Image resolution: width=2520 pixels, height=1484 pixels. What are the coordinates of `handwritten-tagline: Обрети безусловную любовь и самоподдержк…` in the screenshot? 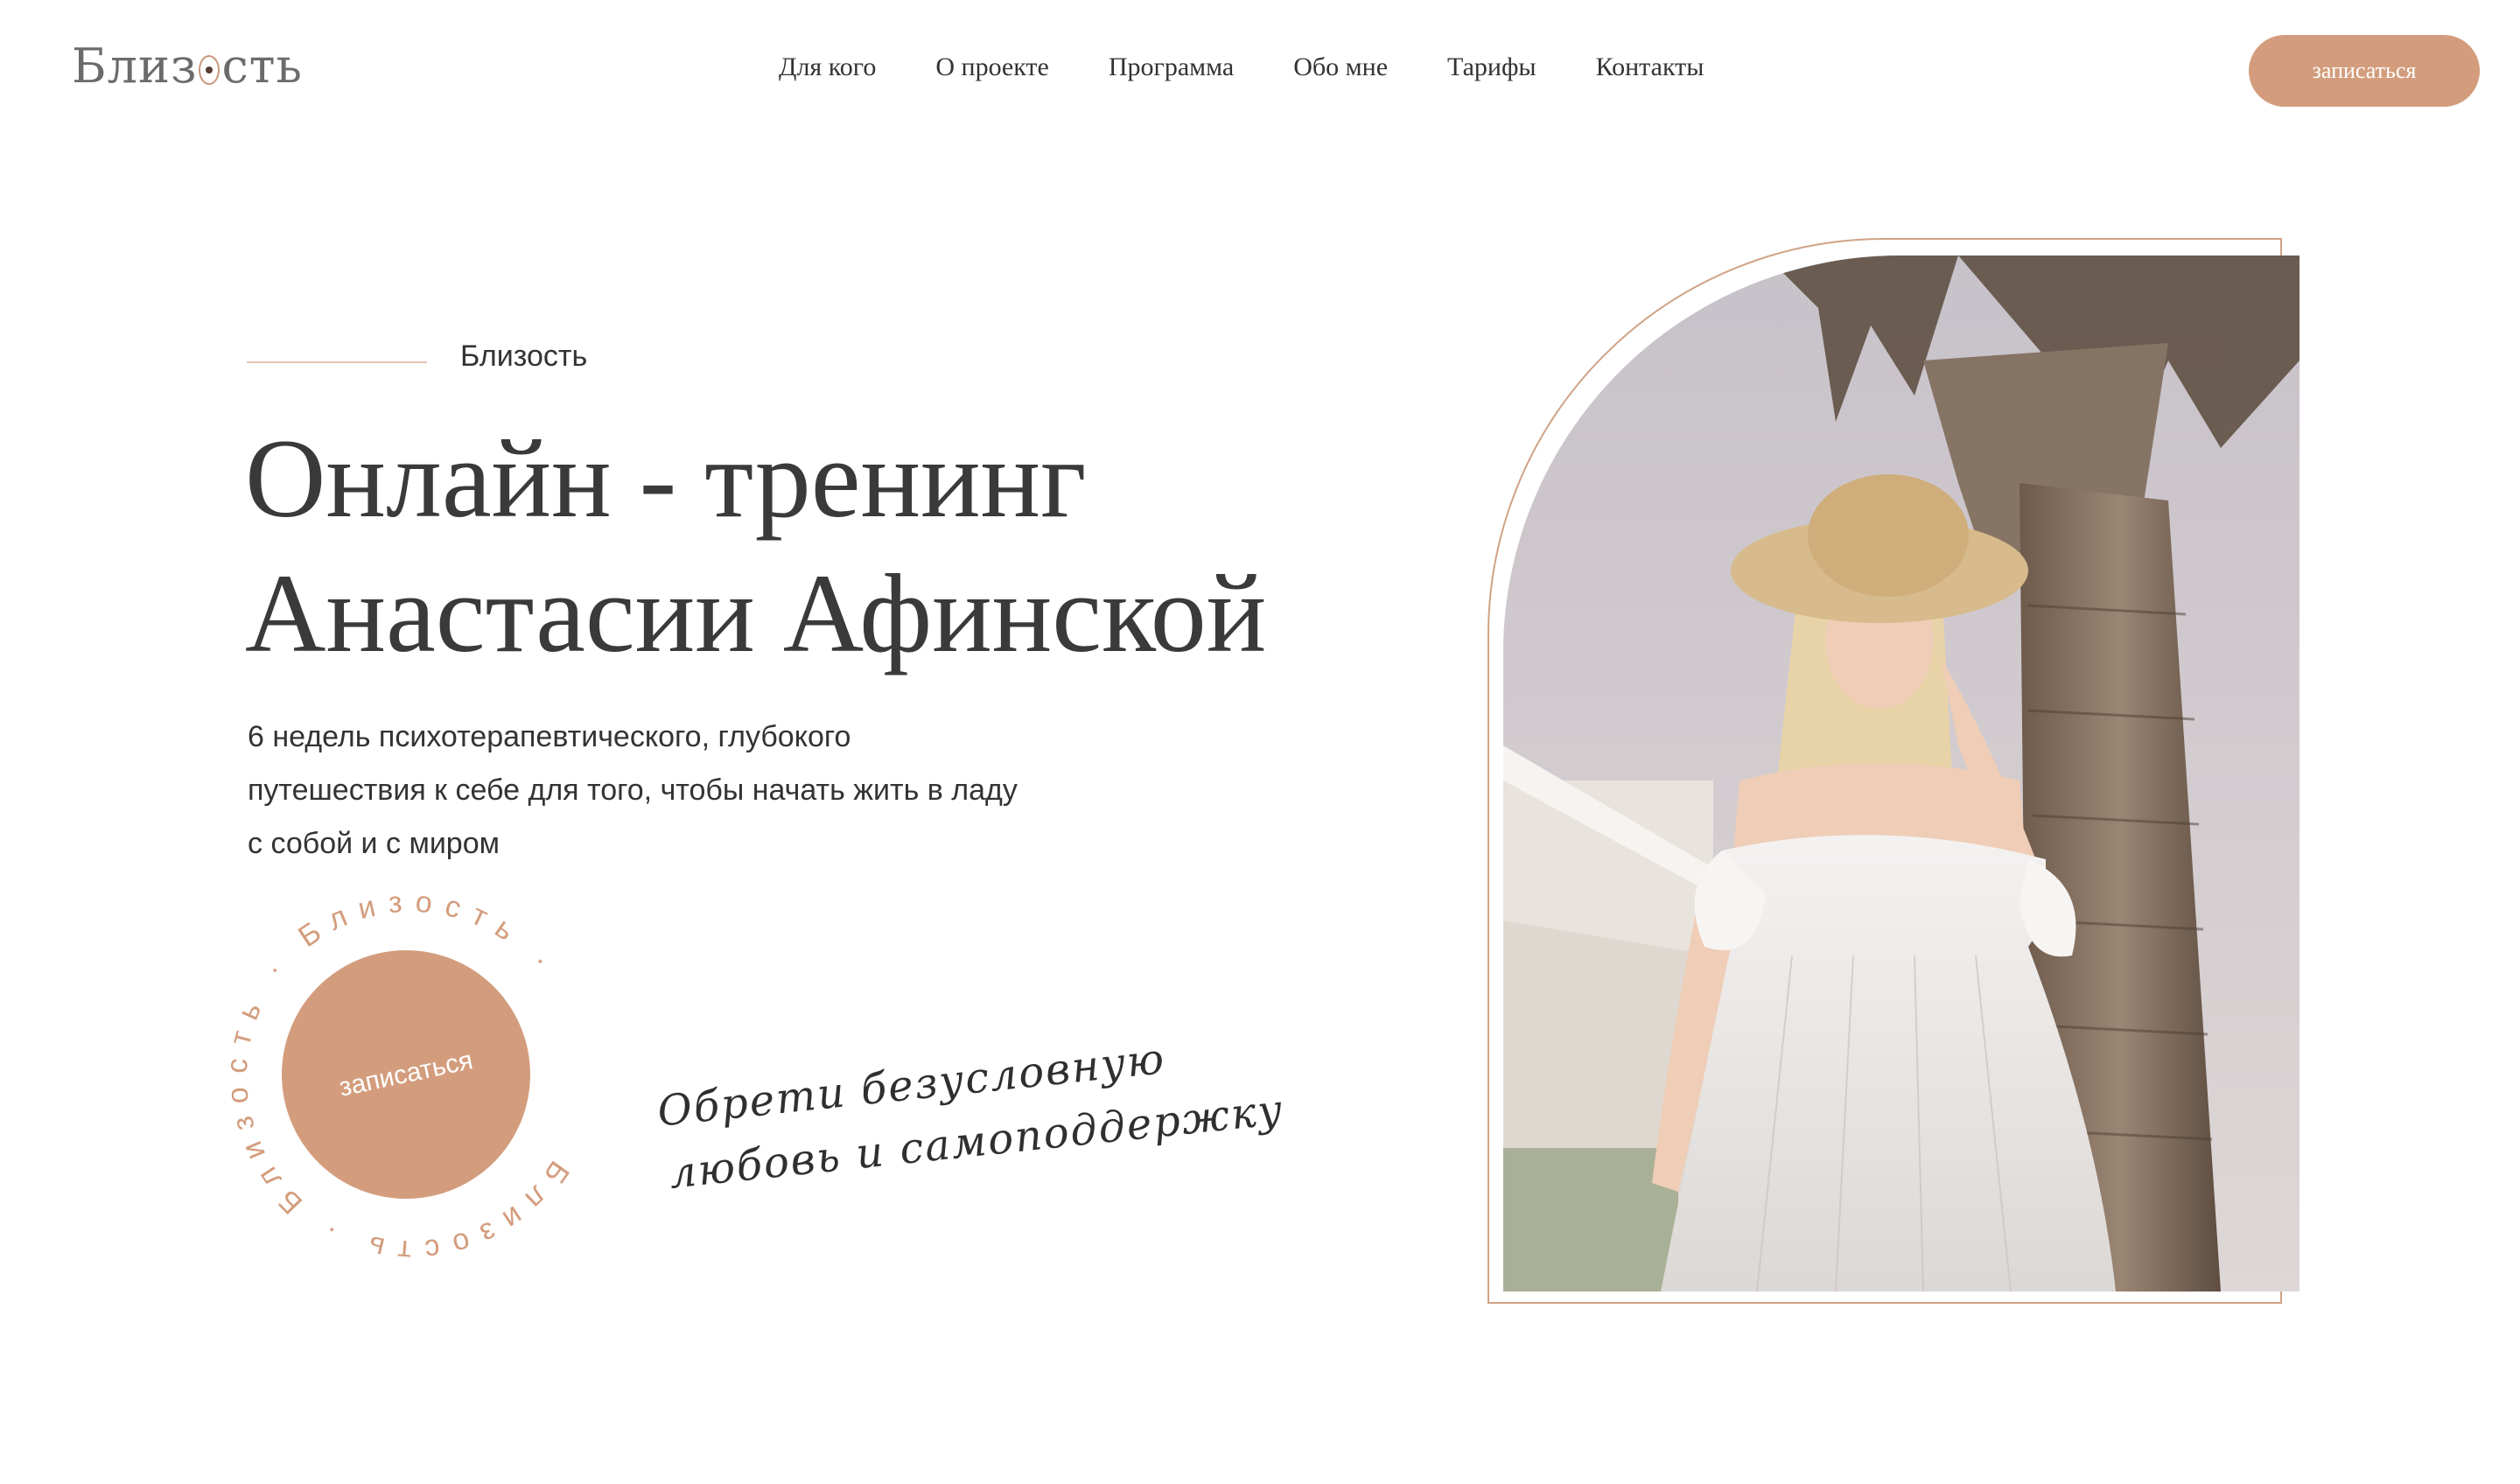 It's located at (970, 1111).